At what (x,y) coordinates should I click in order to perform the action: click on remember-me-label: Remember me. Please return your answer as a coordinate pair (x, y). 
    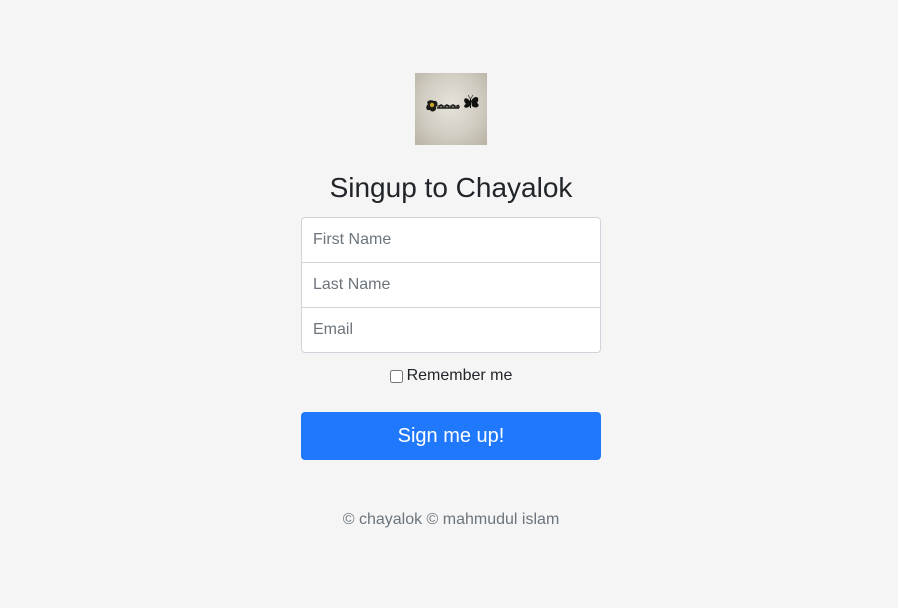
    Looking at the image, I should click on (459, 375).